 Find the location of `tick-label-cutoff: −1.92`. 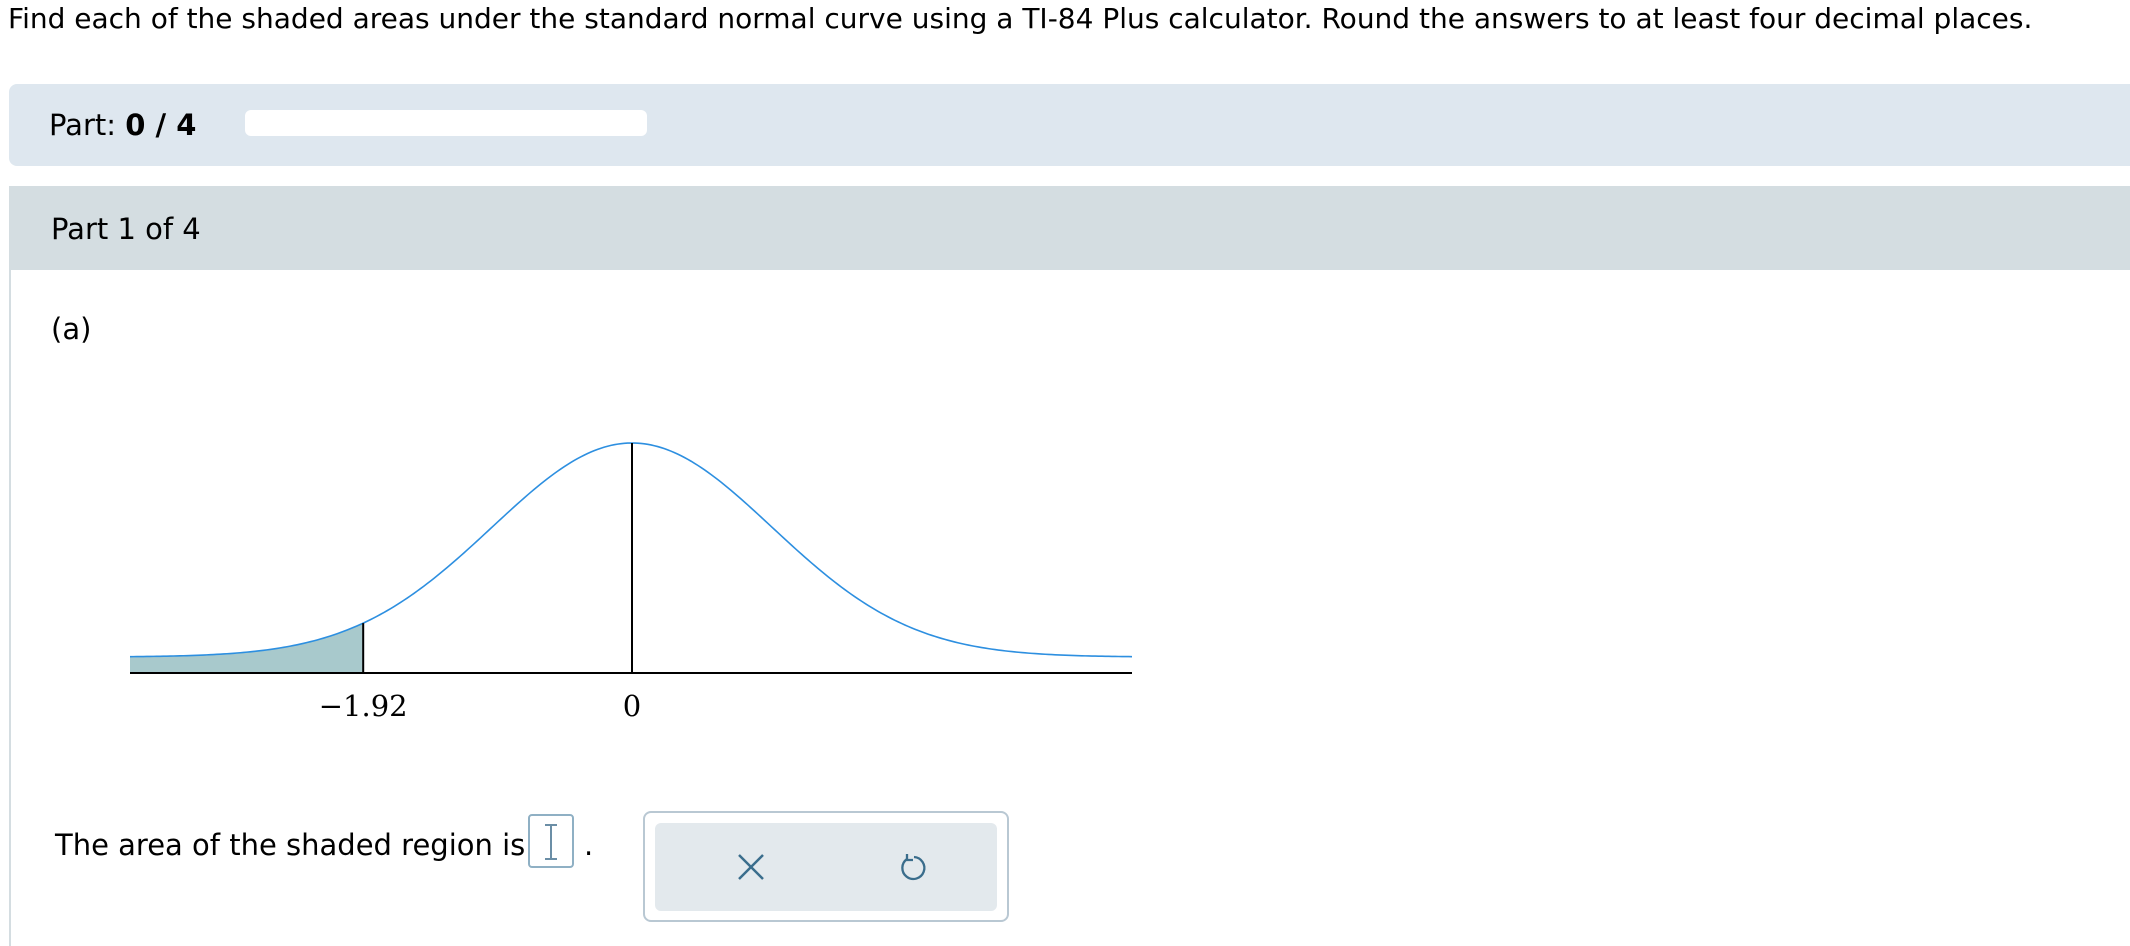

tick-label-cutoff: −1.92 is located at coordinates (363, 706).